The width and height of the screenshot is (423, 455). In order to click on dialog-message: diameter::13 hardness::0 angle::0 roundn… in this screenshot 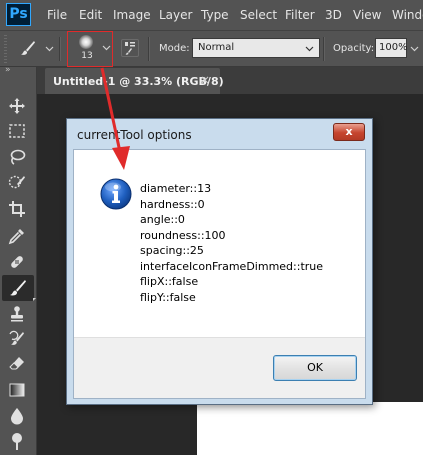, I will do `click(231, 243)`.